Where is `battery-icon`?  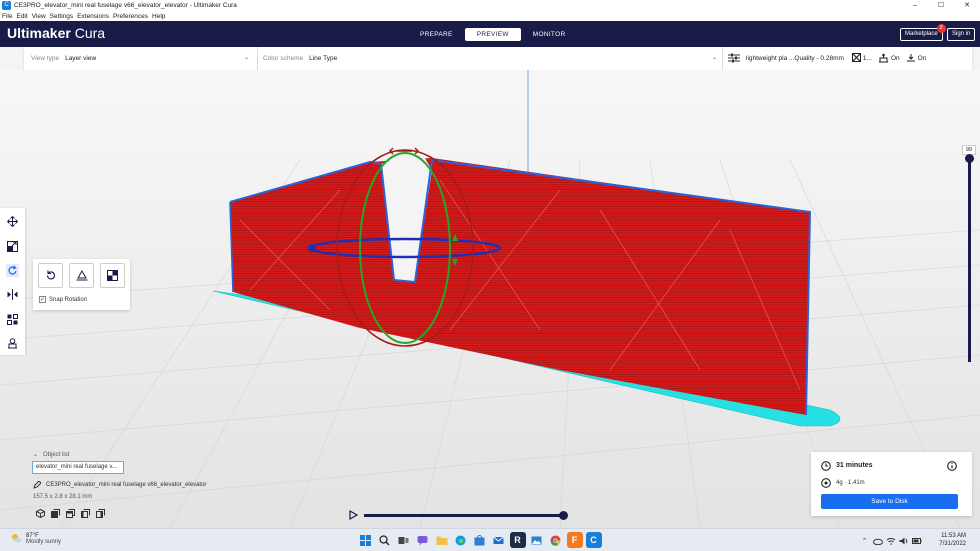 battery-icon is located at coordinates (916, 540).